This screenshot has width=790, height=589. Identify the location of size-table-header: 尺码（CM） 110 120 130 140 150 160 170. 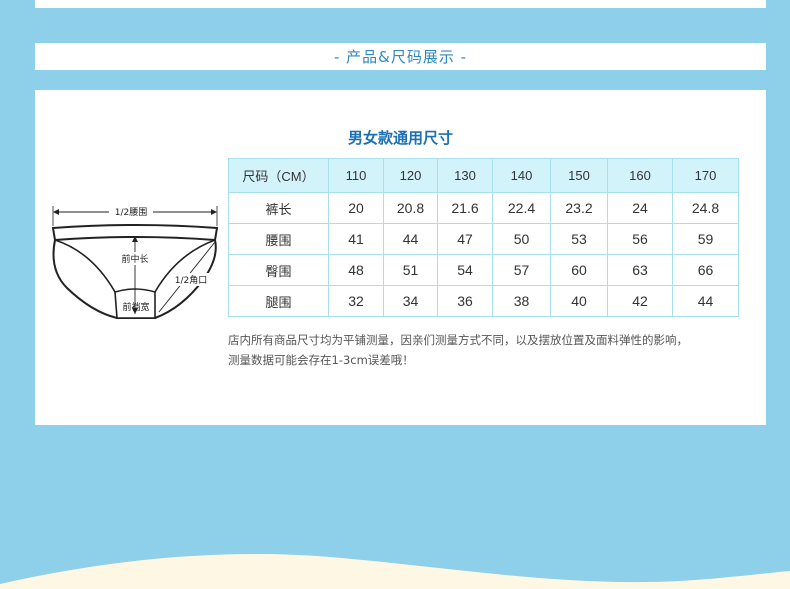
(483, 175).